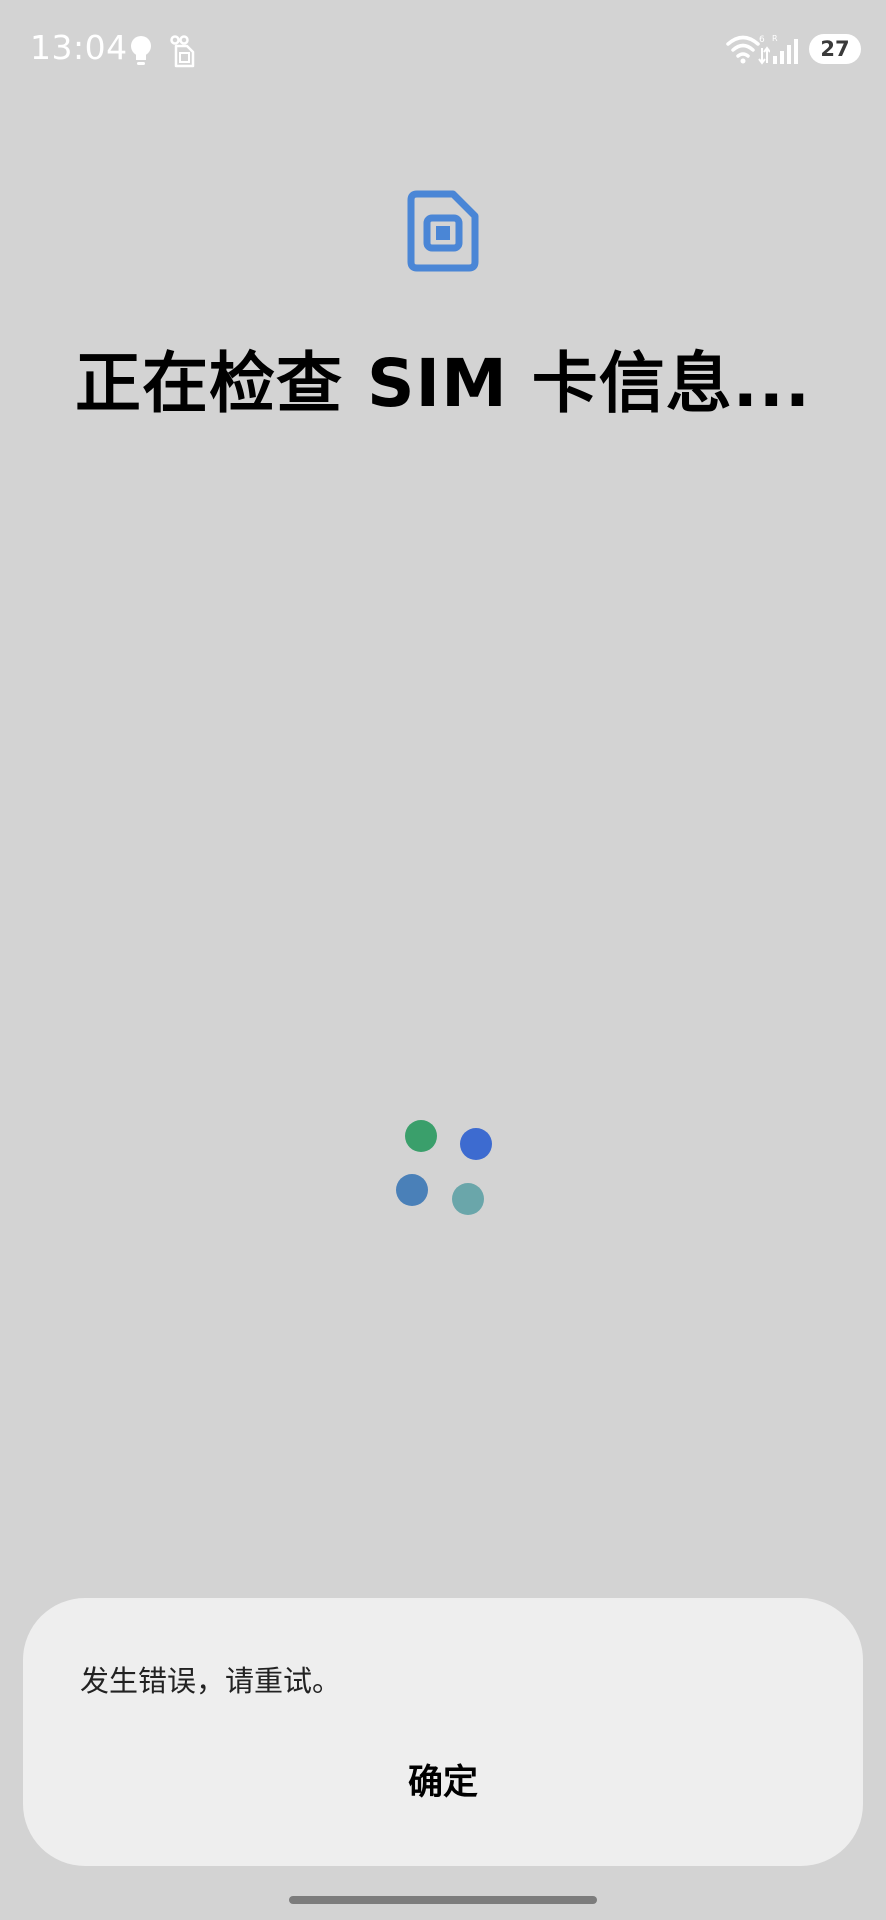 The image size is (886, 1920). What do you see at coordinates (445, 1165) in the screenshot?
I see `loading-spinner` at bounding box center [445, 1165].